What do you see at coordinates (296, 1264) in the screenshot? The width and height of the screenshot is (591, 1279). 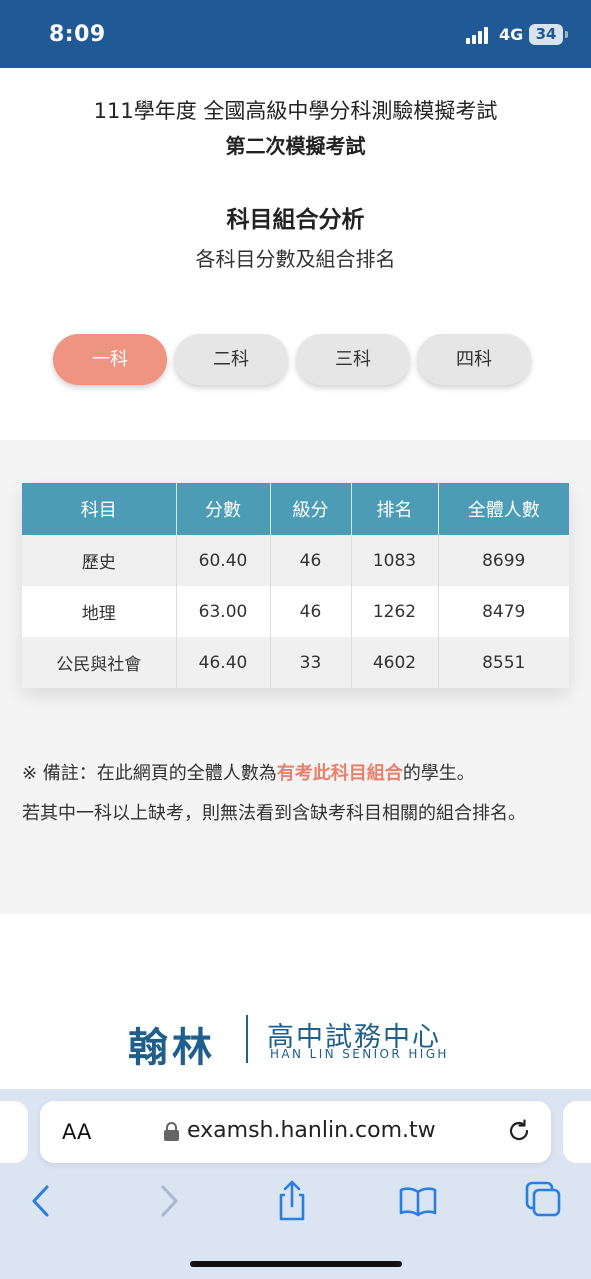 I see `home-indicator` at bounding box center [296, 1264].